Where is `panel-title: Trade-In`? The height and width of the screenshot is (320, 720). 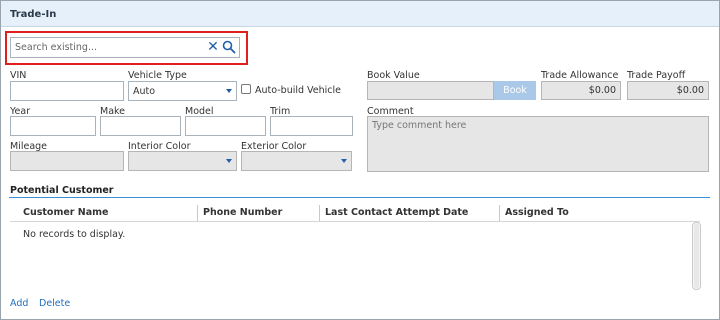
panel-title: Trade-In is located at coordinates (33, 14).